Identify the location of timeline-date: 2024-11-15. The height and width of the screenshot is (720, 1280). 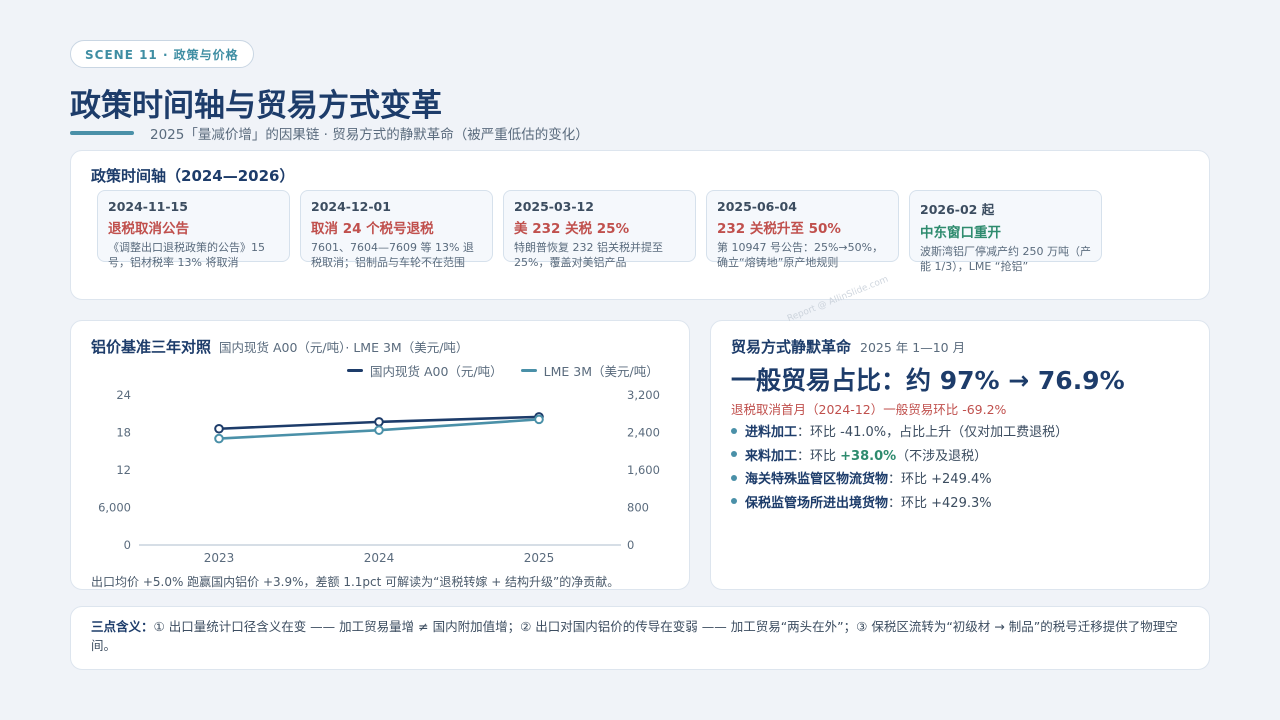
(148, 206).